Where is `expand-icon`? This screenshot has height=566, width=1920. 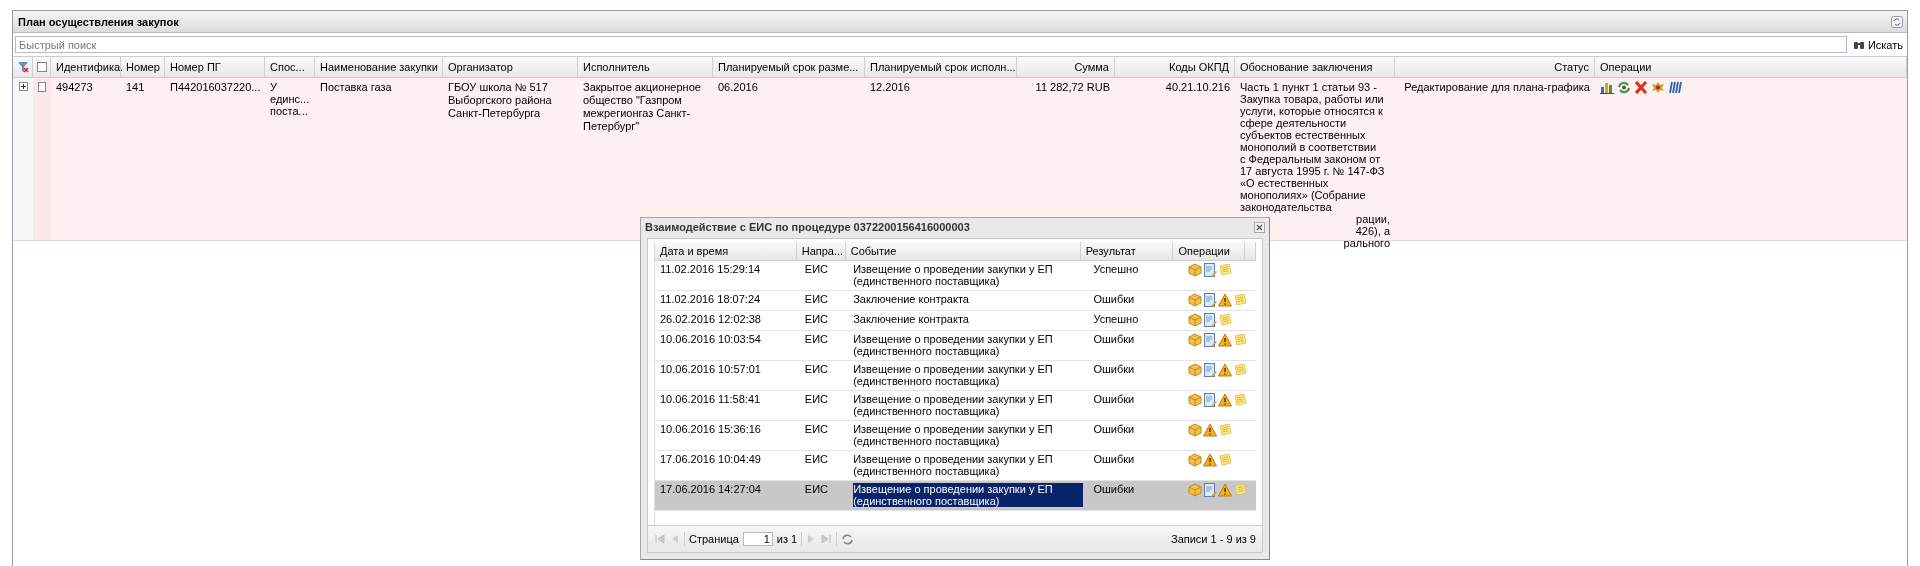
expand-icon is located at coordinates (23, 86).